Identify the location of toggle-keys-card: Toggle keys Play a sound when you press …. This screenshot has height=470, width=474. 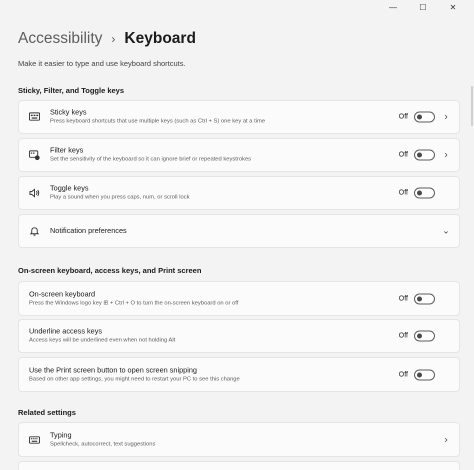
(239, 193).